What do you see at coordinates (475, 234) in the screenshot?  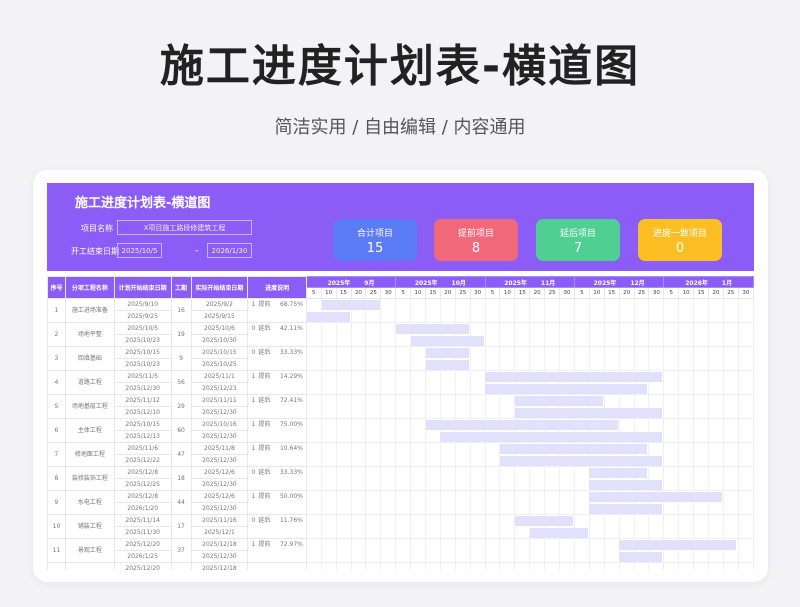 I see `stat-ahead-label: 提前项目` at bounding box center [475, 234].